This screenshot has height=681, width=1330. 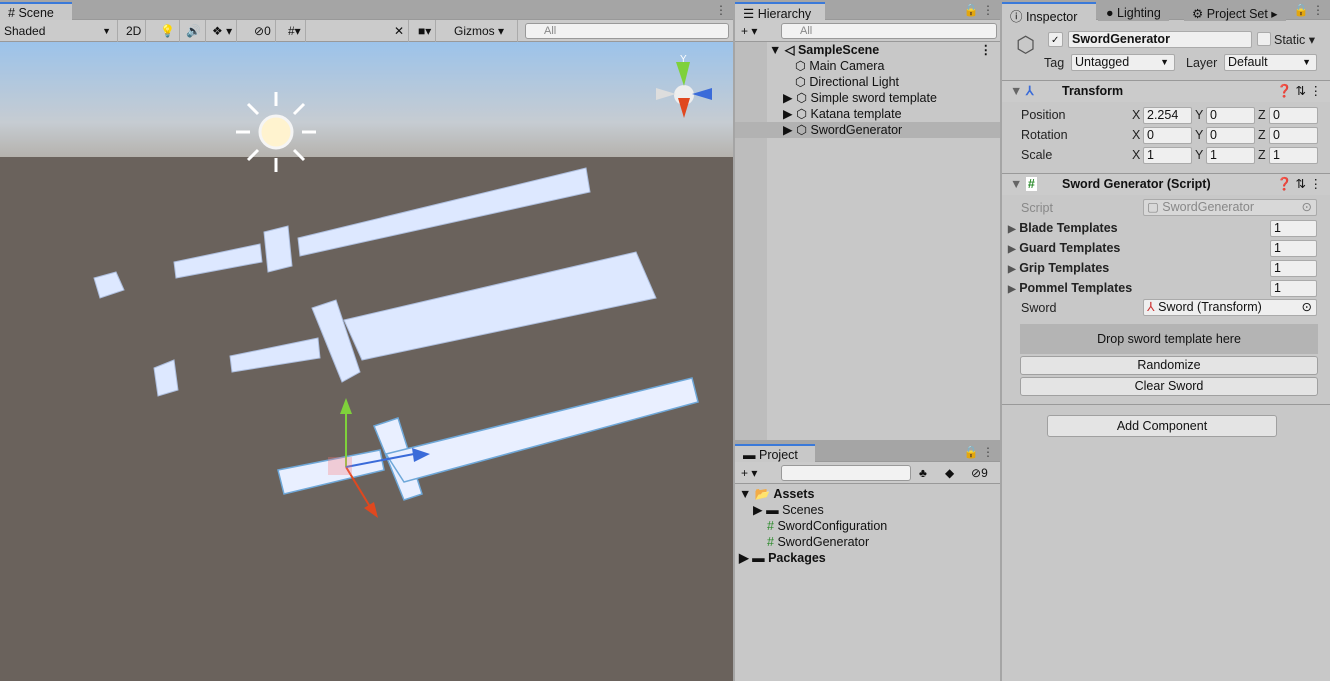 What do you see at coordinates (1037, 208) in the screenshot?
I see `script-label: Script` at bounding box center [1037, 208].